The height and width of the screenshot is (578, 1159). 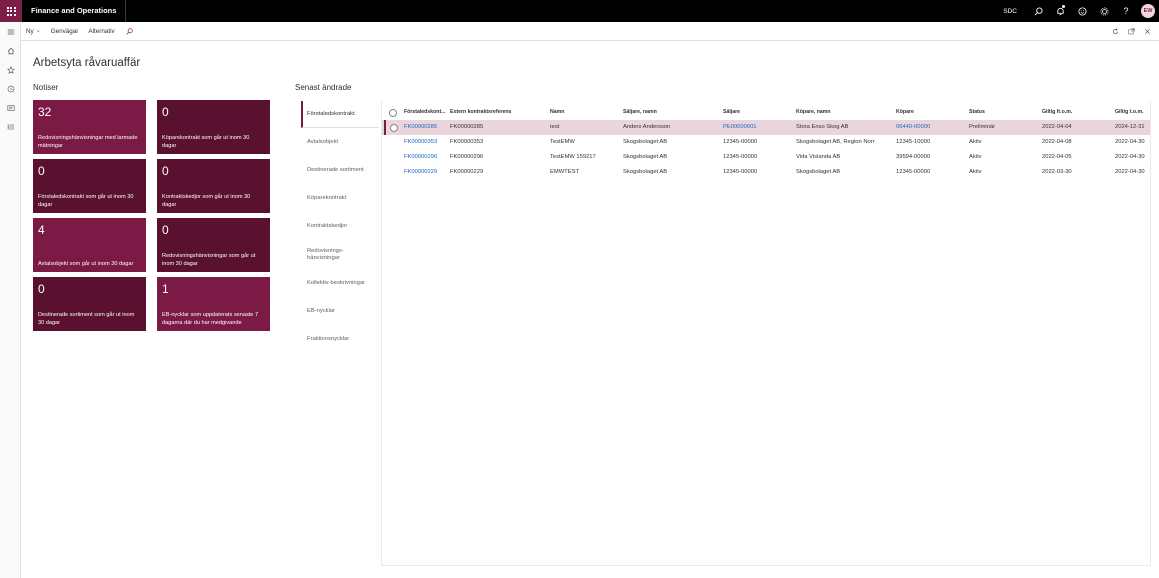 I want to click on recent-heading: Senast ändrade, so click(x=323, y=87).